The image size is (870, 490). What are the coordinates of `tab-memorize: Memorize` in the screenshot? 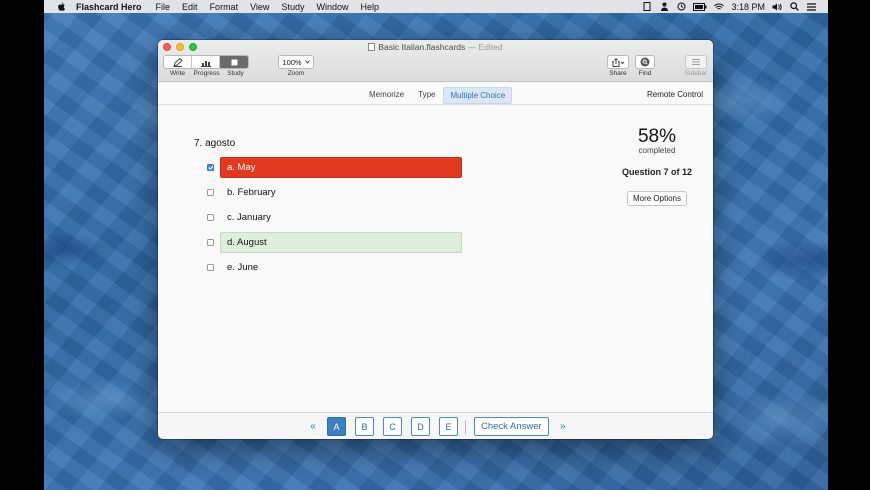 It's located at (386, 95).